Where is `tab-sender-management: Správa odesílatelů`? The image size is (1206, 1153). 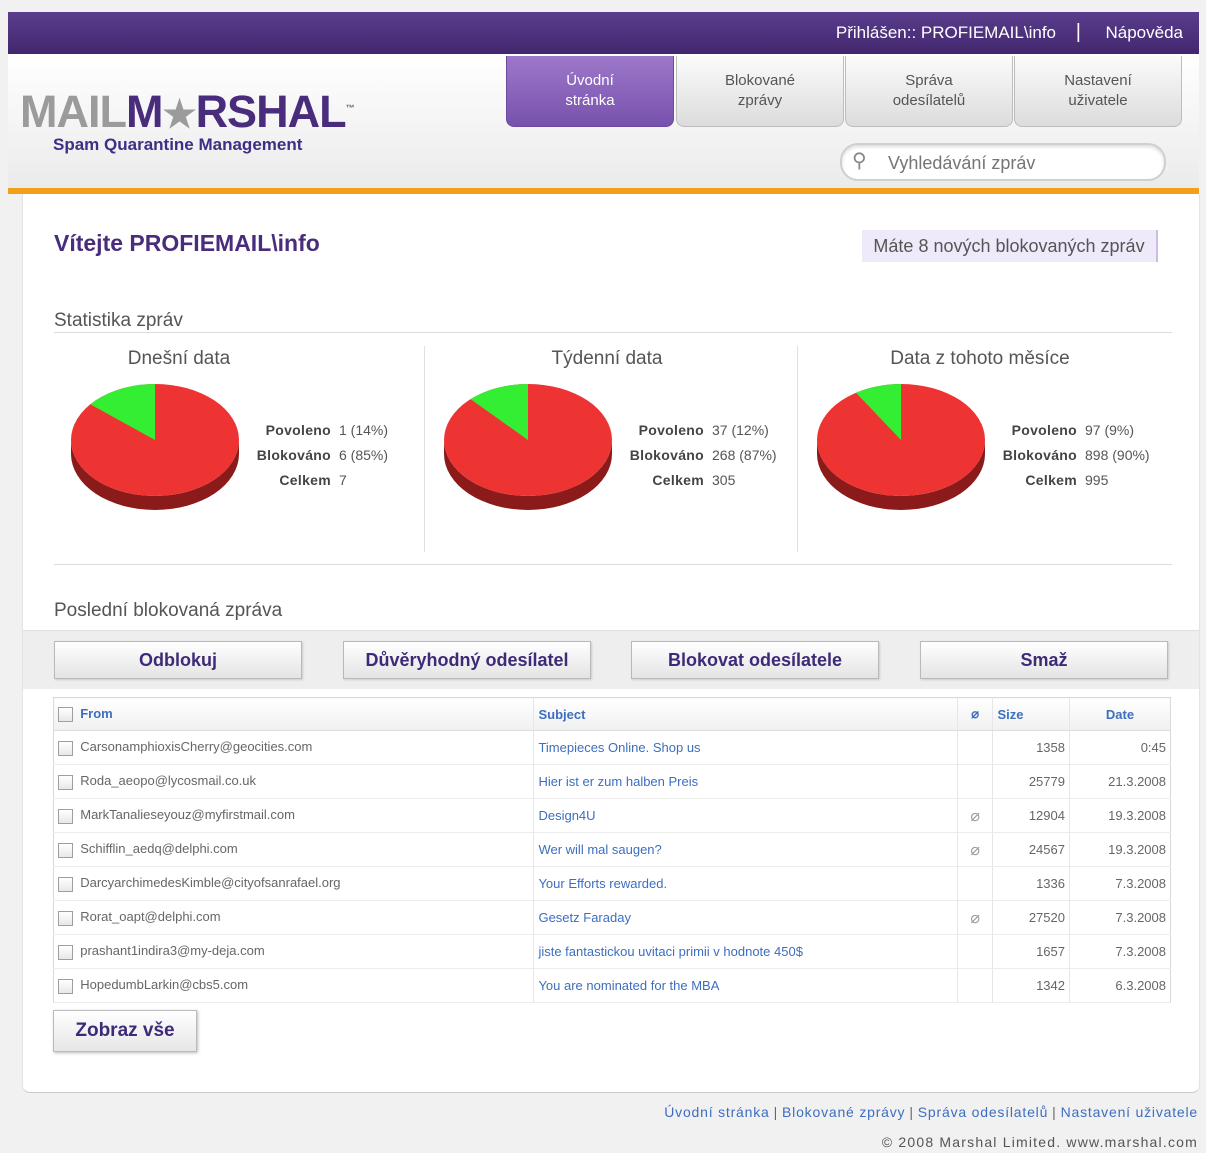 tab-sender-management: Správa odesílatelů is located at coordinates (929, 91).